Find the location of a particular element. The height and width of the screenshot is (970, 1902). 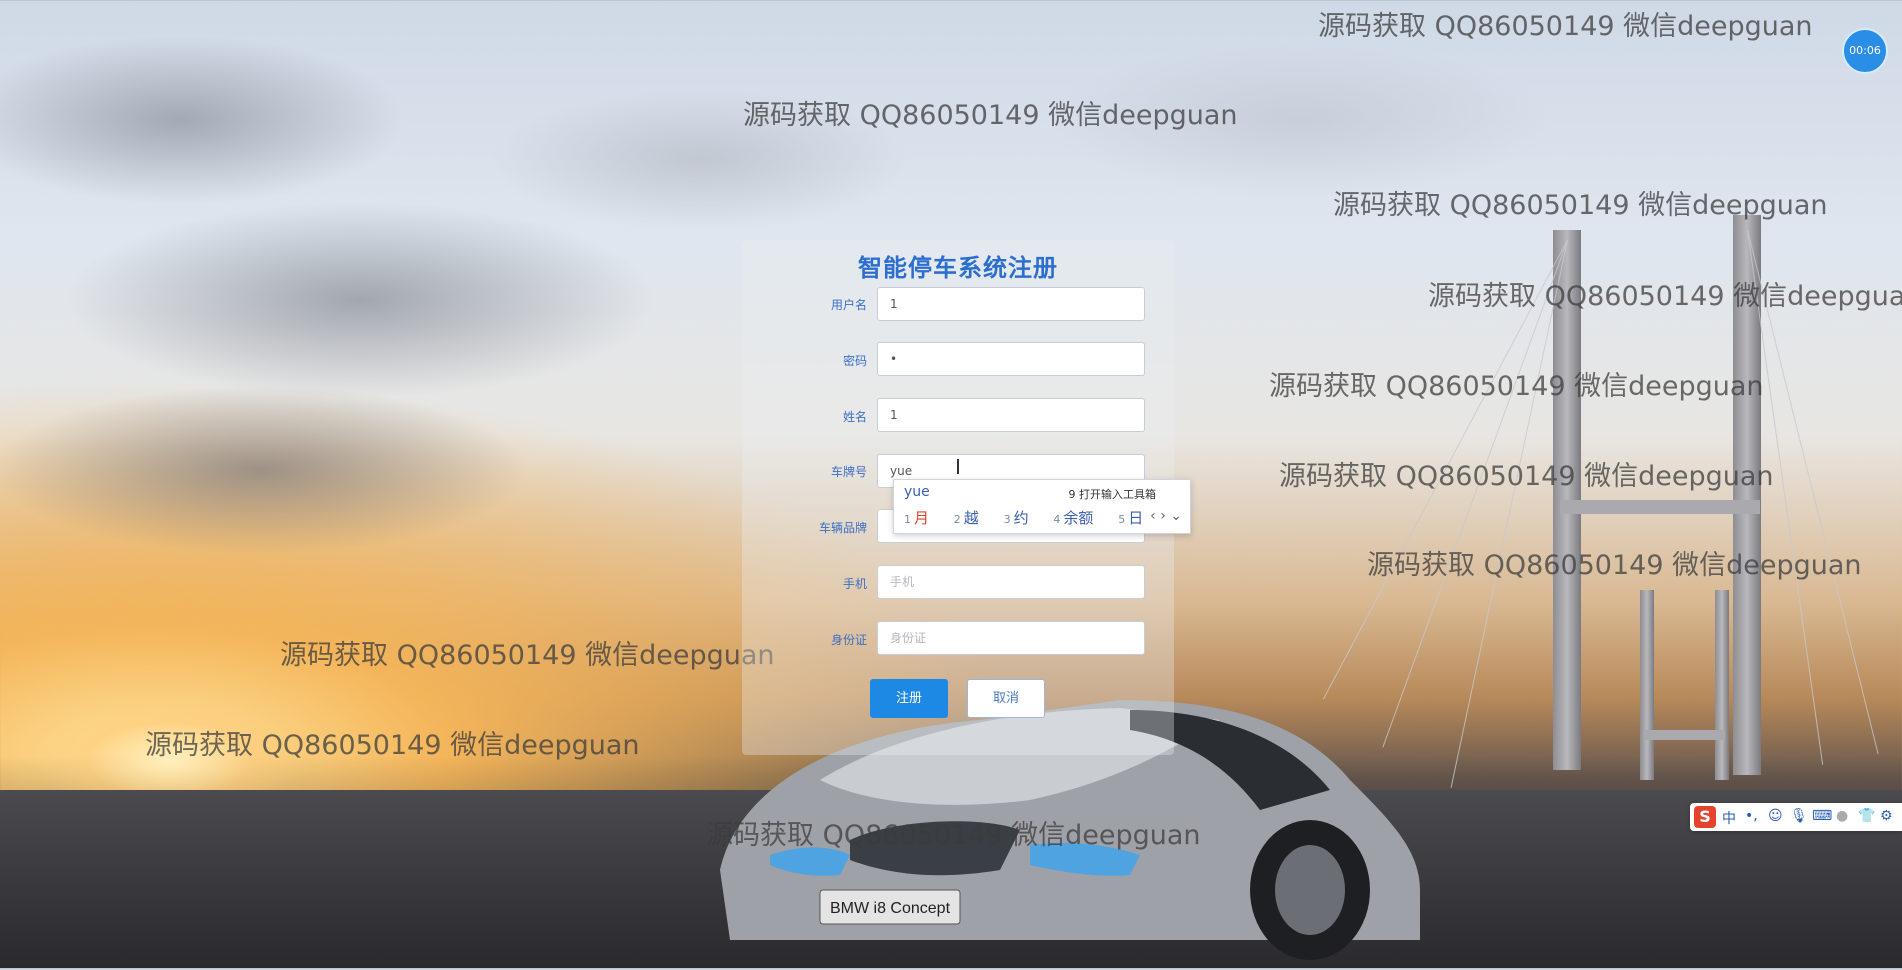

bridge-crossbeam-lower is located at coordinates (1685, 735).